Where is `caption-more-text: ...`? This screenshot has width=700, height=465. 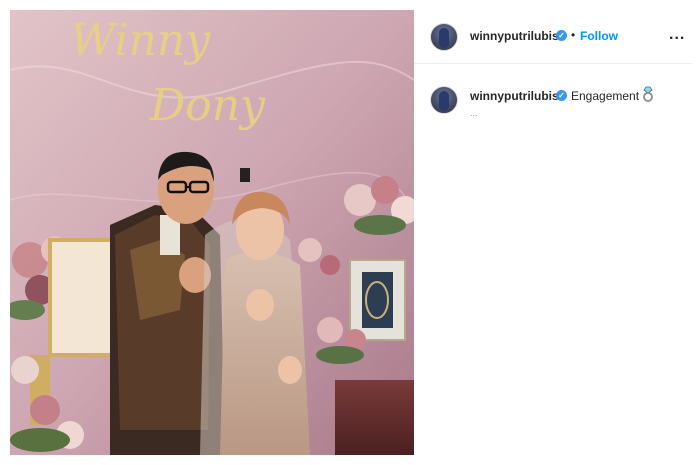
caption-more-text: ... is located at coordinates (474, 113).